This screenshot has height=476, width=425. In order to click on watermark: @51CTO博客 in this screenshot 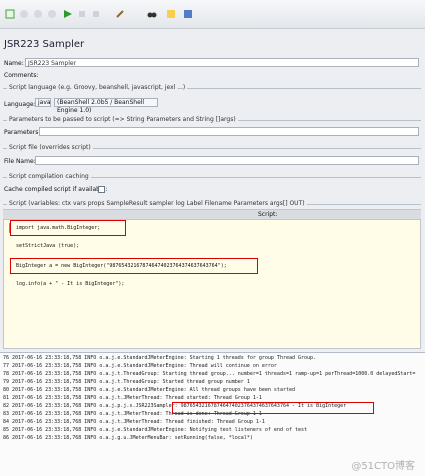, I will do `click(383, 466)`.